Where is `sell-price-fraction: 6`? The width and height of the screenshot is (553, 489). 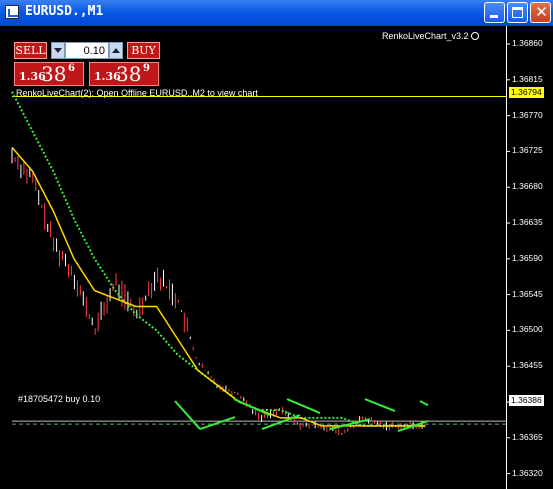 sell-price-fraction: 6 is located at coordinates (71, 68).